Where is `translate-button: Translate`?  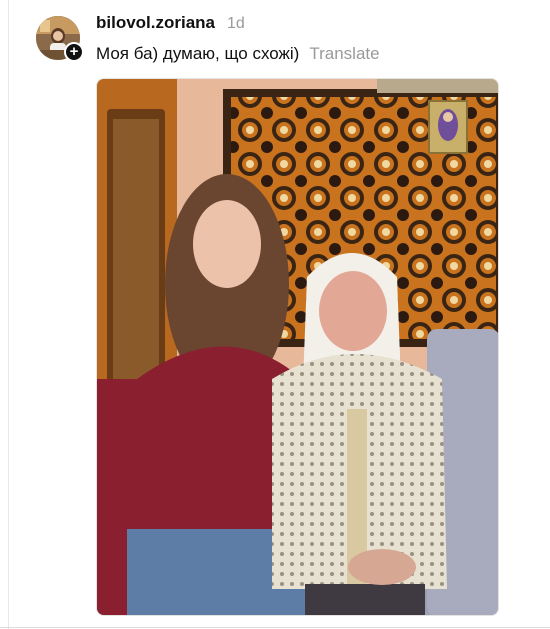
translate-button: Translate is located at coordinates (344, 54).